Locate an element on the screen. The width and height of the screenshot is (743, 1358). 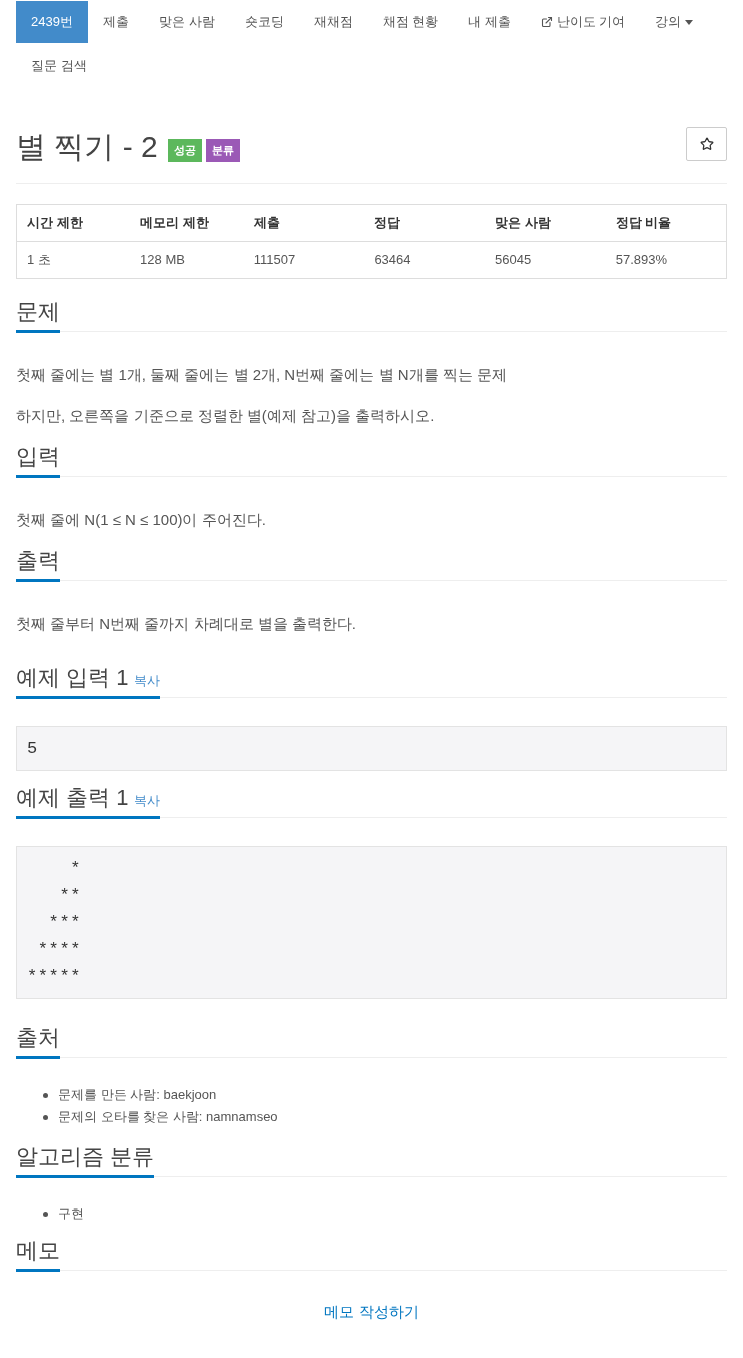
heading-title: 예제 출력 1 is located at coordinates (72, 798).